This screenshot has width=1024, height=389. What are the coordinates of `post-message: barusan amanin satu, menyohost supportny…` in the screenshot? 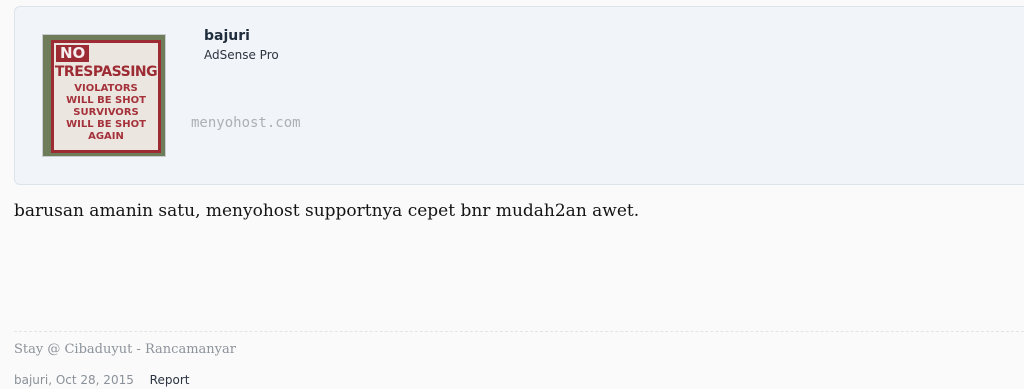 It's located at (327, 211).